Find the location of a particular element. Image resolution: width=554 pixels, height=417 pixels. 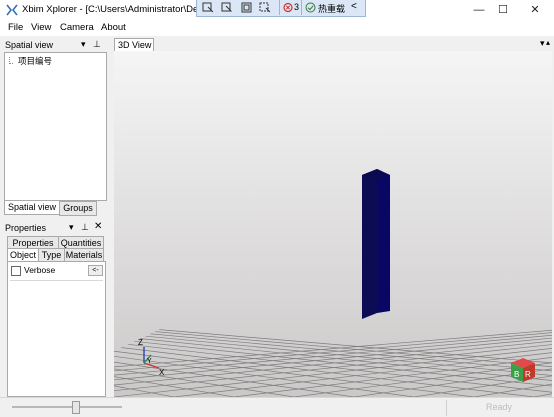

spatial-tree: 项目编号 is located at coordinates (55, 126).